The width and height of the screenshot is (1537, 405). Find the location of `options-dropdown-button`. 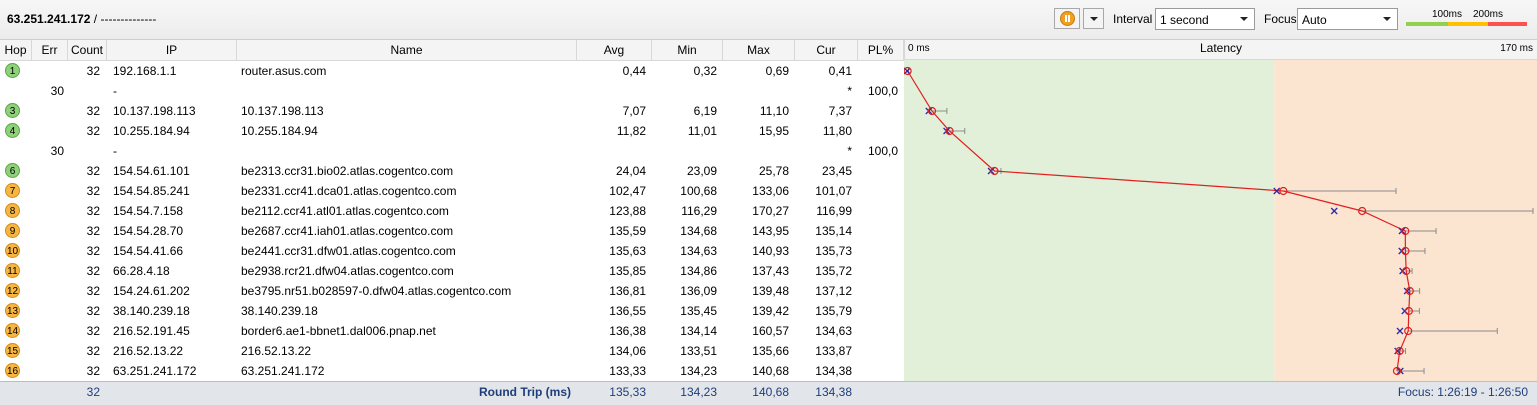

options-dropdown-button is located at coordinates (1093, 18).